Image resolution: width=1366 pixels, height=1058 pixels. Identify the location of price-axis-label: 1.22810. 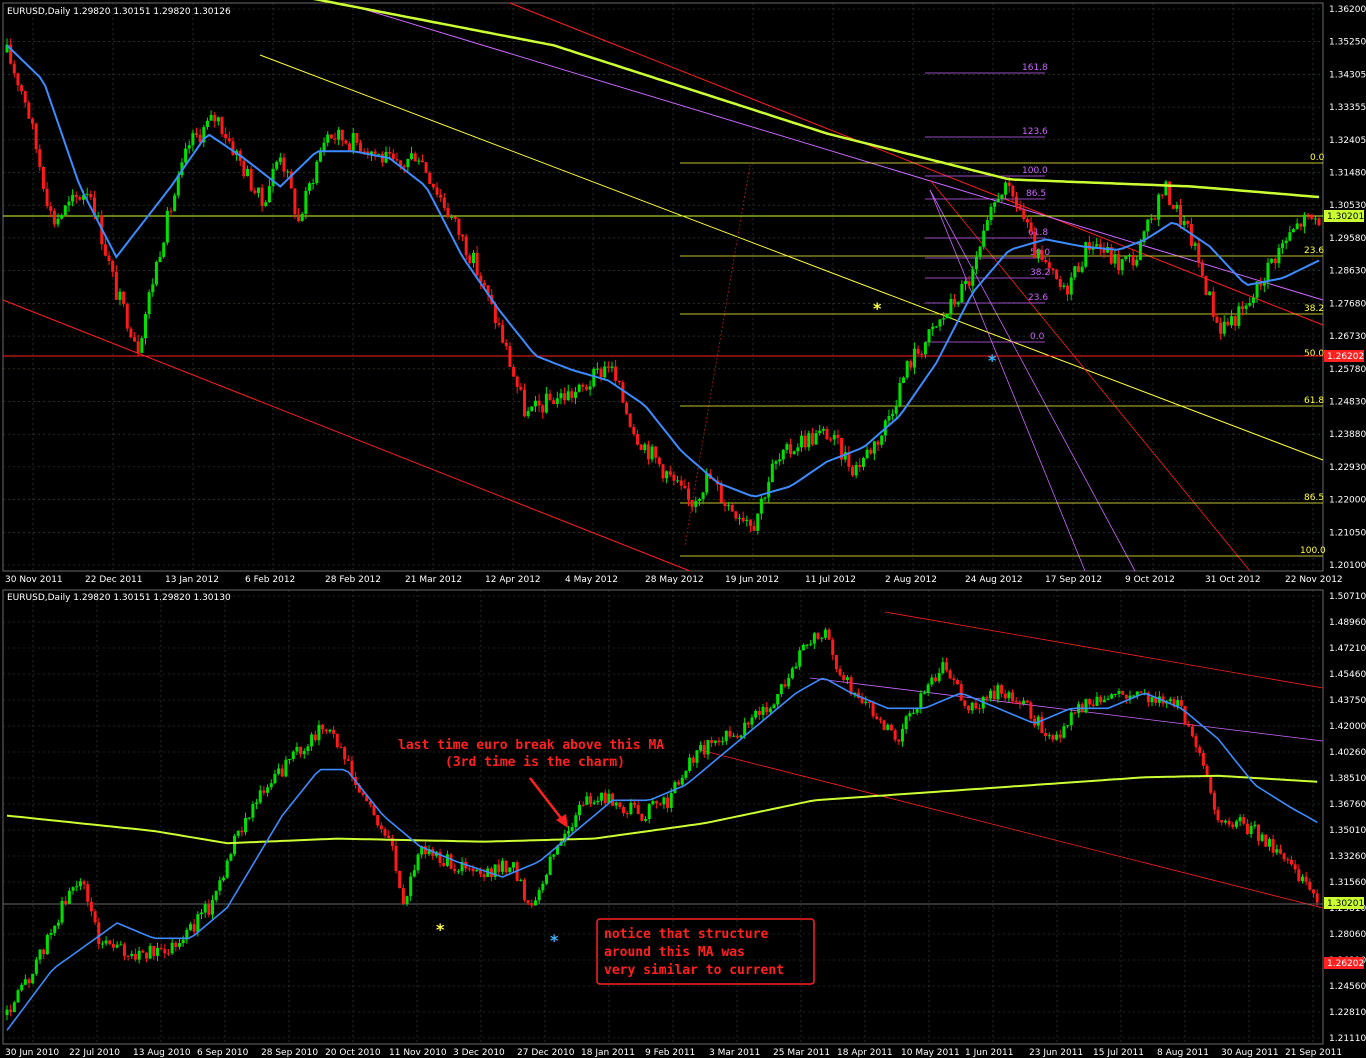
(1347, 1013).